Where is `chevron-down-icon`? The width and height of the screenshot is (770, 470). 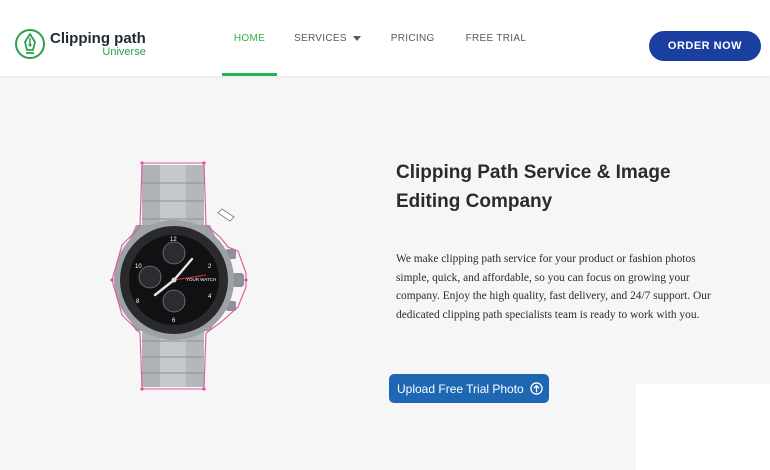
chevron-down-icon is located at coordinates (356, 38).